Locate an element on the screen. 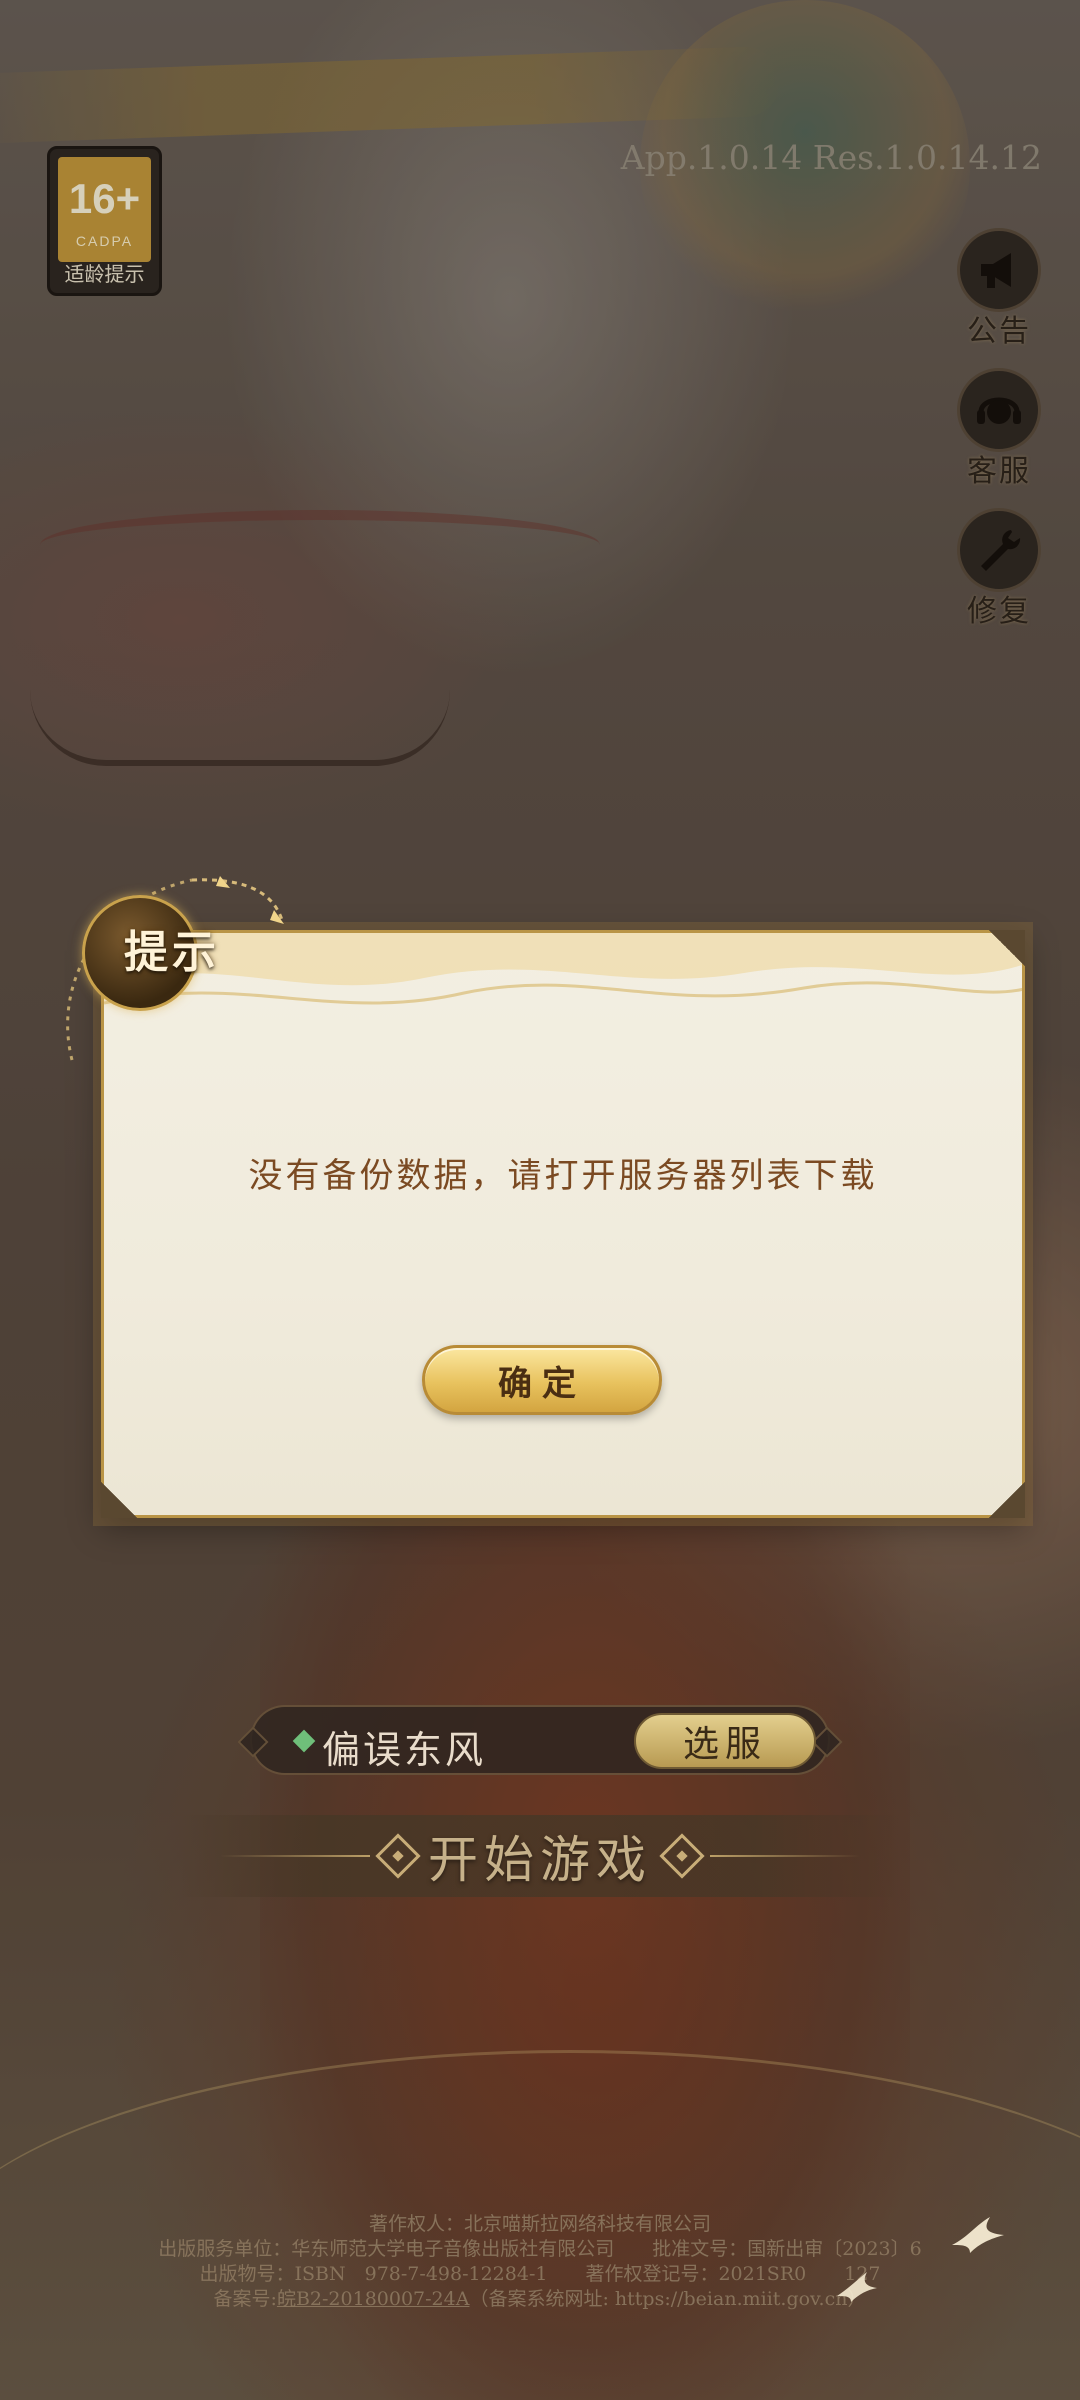  server-name: 偏误东风 is located at coordinates (404, 1750).